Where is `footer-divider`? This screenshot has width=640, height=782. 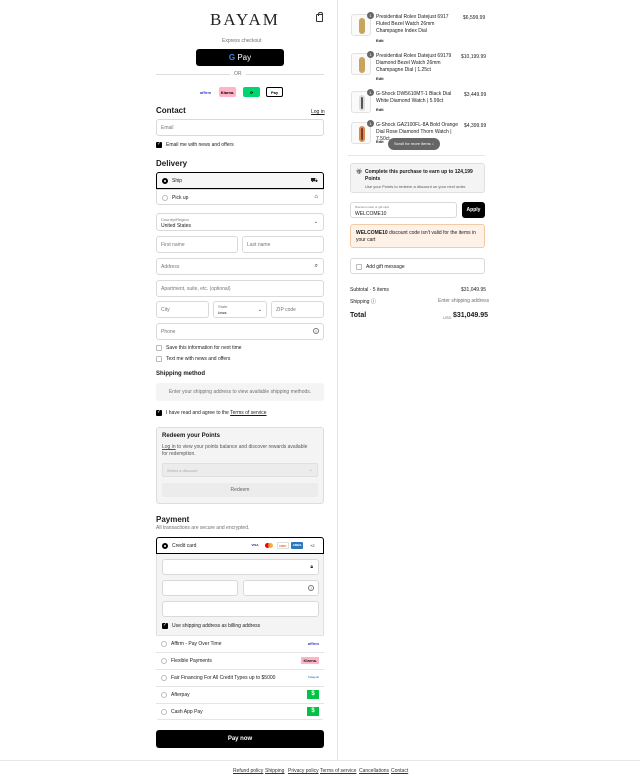 footer-divider is located at coordinates (320, 760).